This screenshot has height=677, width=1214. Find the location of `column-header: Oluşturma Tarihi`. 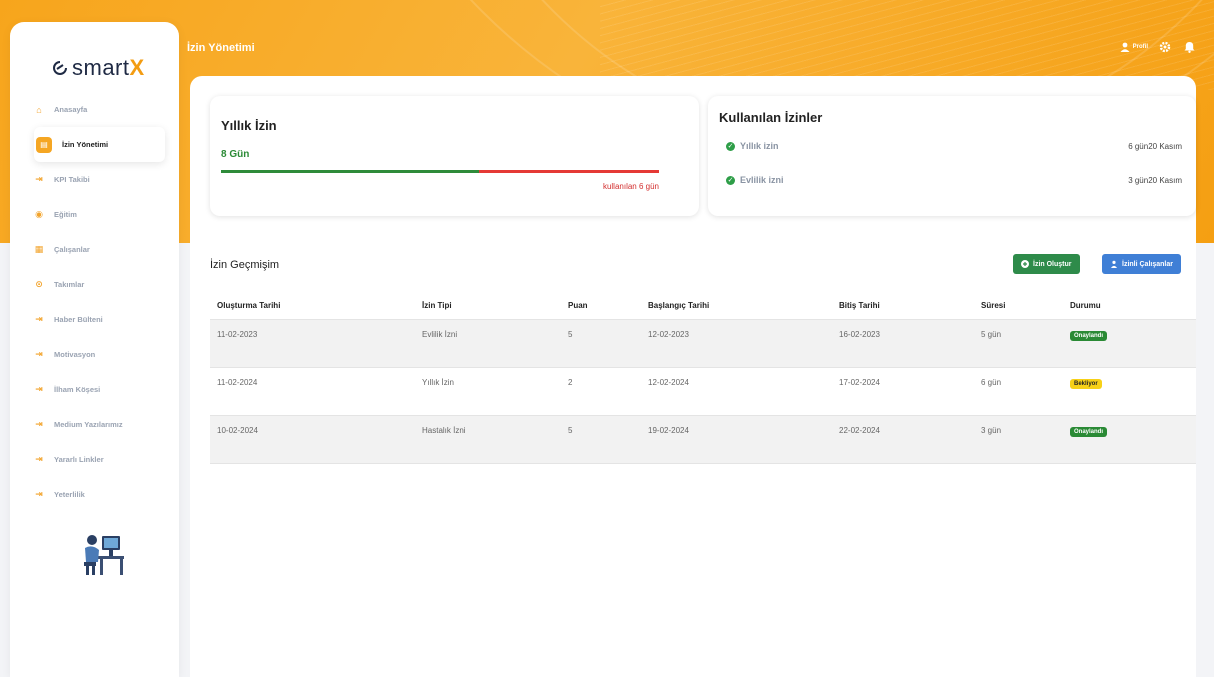

column-header: Oluşturma Tarihi is located at coordinates (312, 305).